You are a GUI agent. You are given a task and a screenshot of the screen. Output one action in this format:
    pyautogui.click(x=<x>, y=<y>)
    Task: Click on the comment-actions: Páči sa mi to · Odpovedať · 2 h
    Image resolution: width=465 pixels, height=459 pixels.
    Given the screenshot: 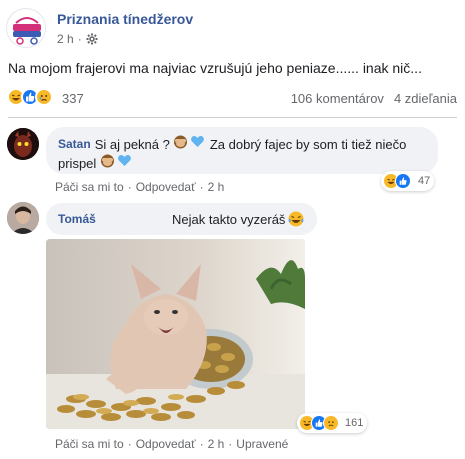 What is the action you would take?
    pyautogui.click(x=139, y=187)
    